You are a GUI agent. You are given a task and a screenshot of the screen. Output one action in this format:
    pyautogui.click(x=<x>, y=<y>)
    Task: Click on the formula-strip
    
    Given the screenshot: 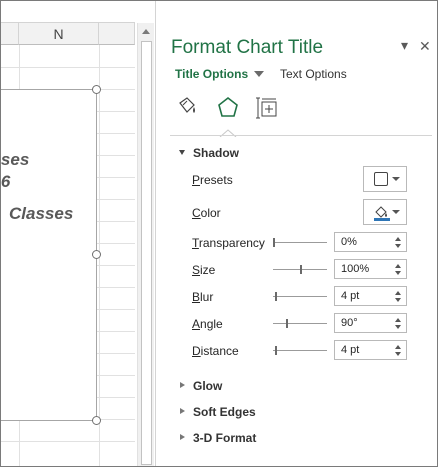 What is the action you would take?
    pyautogui.click(x=68, y=12)
    